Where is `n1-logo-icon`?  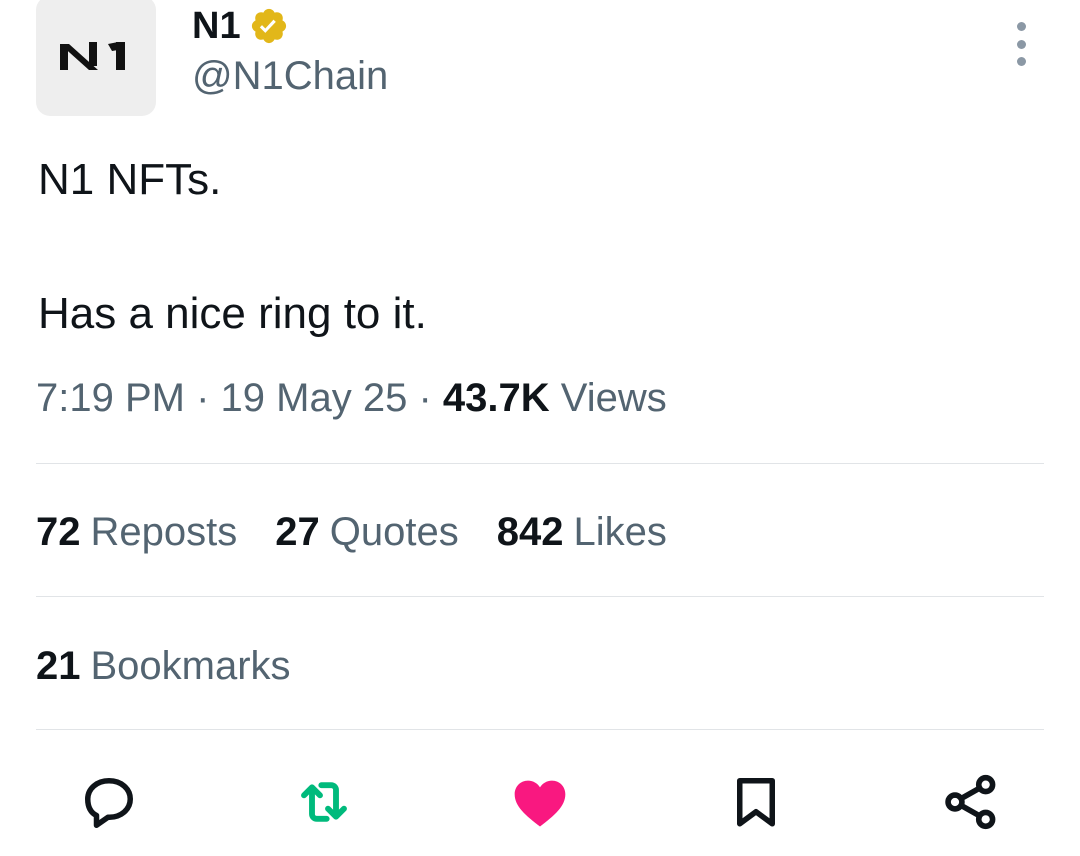
n1-logo-icon is located at coordinates (92, 56).